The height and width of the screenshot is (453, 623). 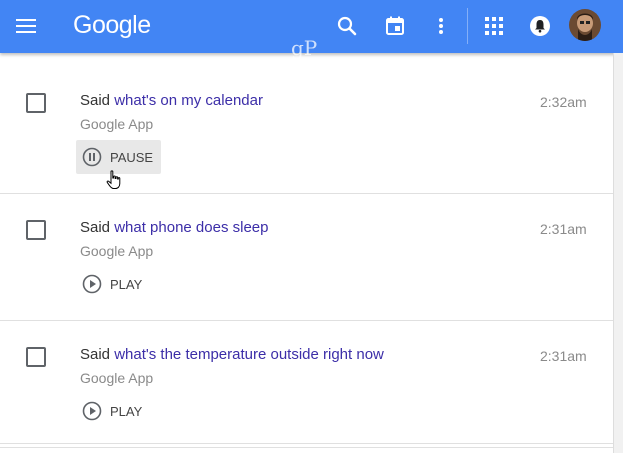 I want to click on avatar, so click(x=585, y=25).